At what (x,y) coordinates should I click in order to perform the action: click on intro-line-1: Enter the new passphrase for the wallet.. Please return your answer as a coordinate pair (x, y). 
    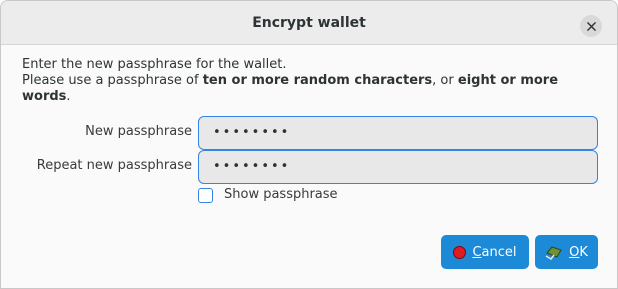
    Looking at the image, I should click on (154, 64).